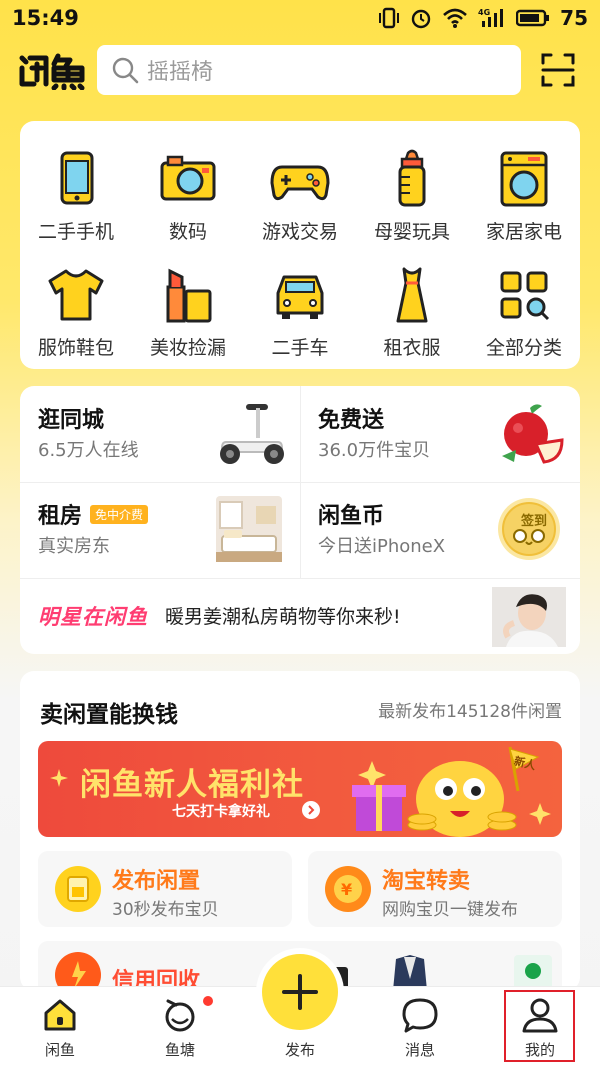  Describe the element at coordinates (249, 529) in the screenshot. I see `room-image` at that location.